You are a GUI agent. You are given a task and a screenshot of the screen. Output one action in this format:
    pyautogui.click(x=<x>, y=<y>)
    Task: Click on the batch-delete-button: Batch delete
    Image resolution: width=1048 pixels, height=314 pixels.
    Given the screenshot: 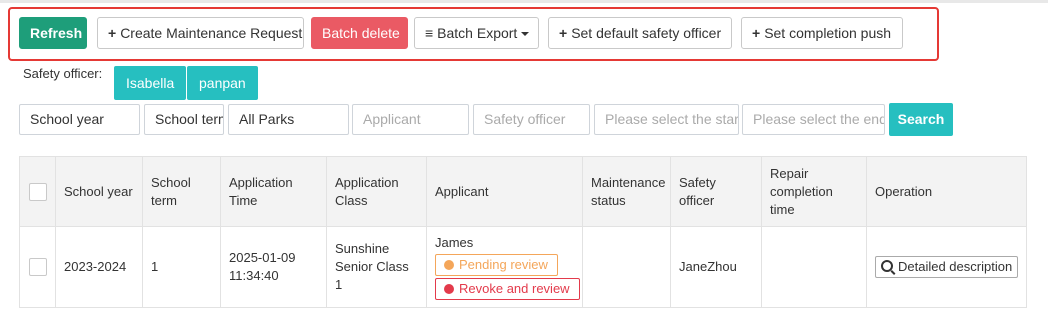 What is the action you would take?
    pyautogui.click(x=359, y=33)
    